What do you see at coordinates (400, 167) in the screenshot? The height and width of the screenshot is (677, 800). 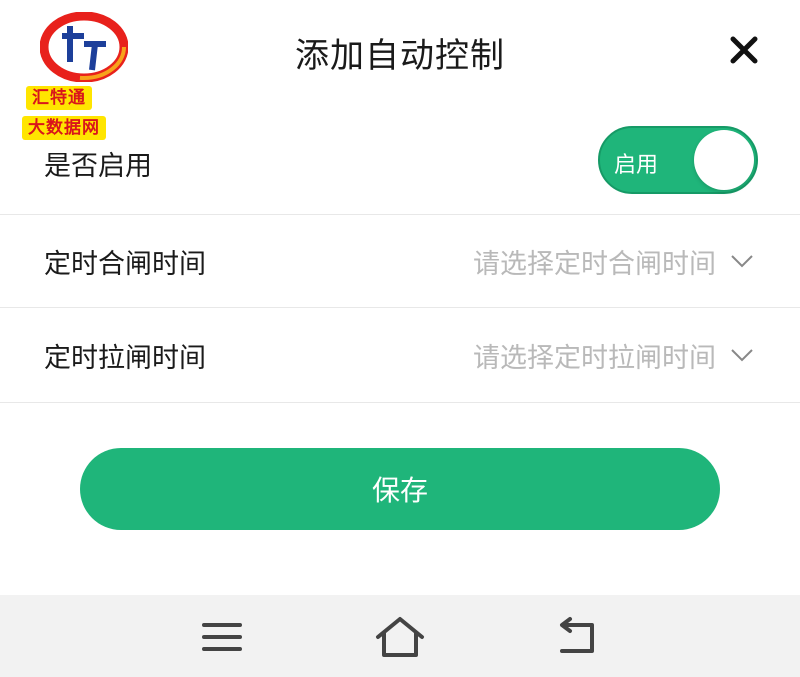 I see `enable-row: 是否启用 启用` at bounding box center [400, 167].